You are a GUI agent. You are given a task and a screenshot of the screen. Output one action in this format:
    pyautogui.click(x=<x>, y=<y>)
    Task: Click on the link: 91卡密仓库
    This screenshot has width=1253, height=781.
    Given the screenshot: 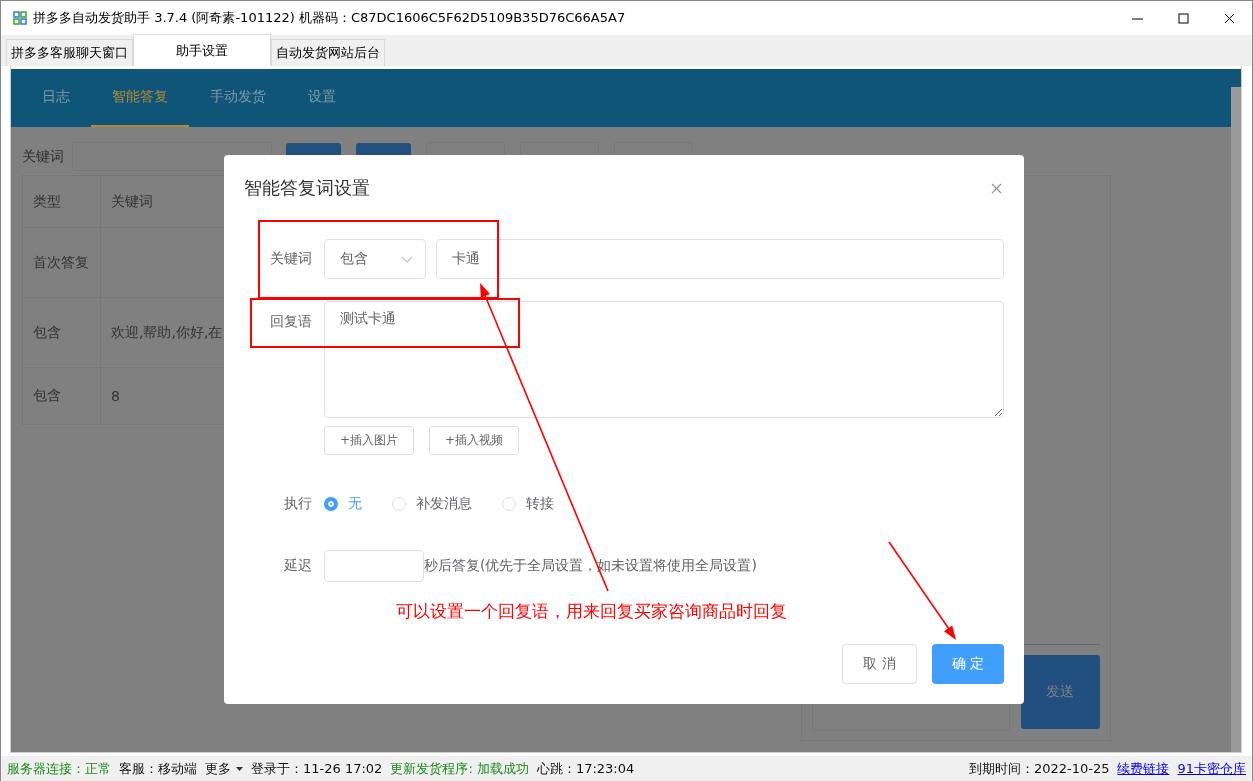 What is the action you would take?
    pyautogui.click(x=1211, y=768)
    